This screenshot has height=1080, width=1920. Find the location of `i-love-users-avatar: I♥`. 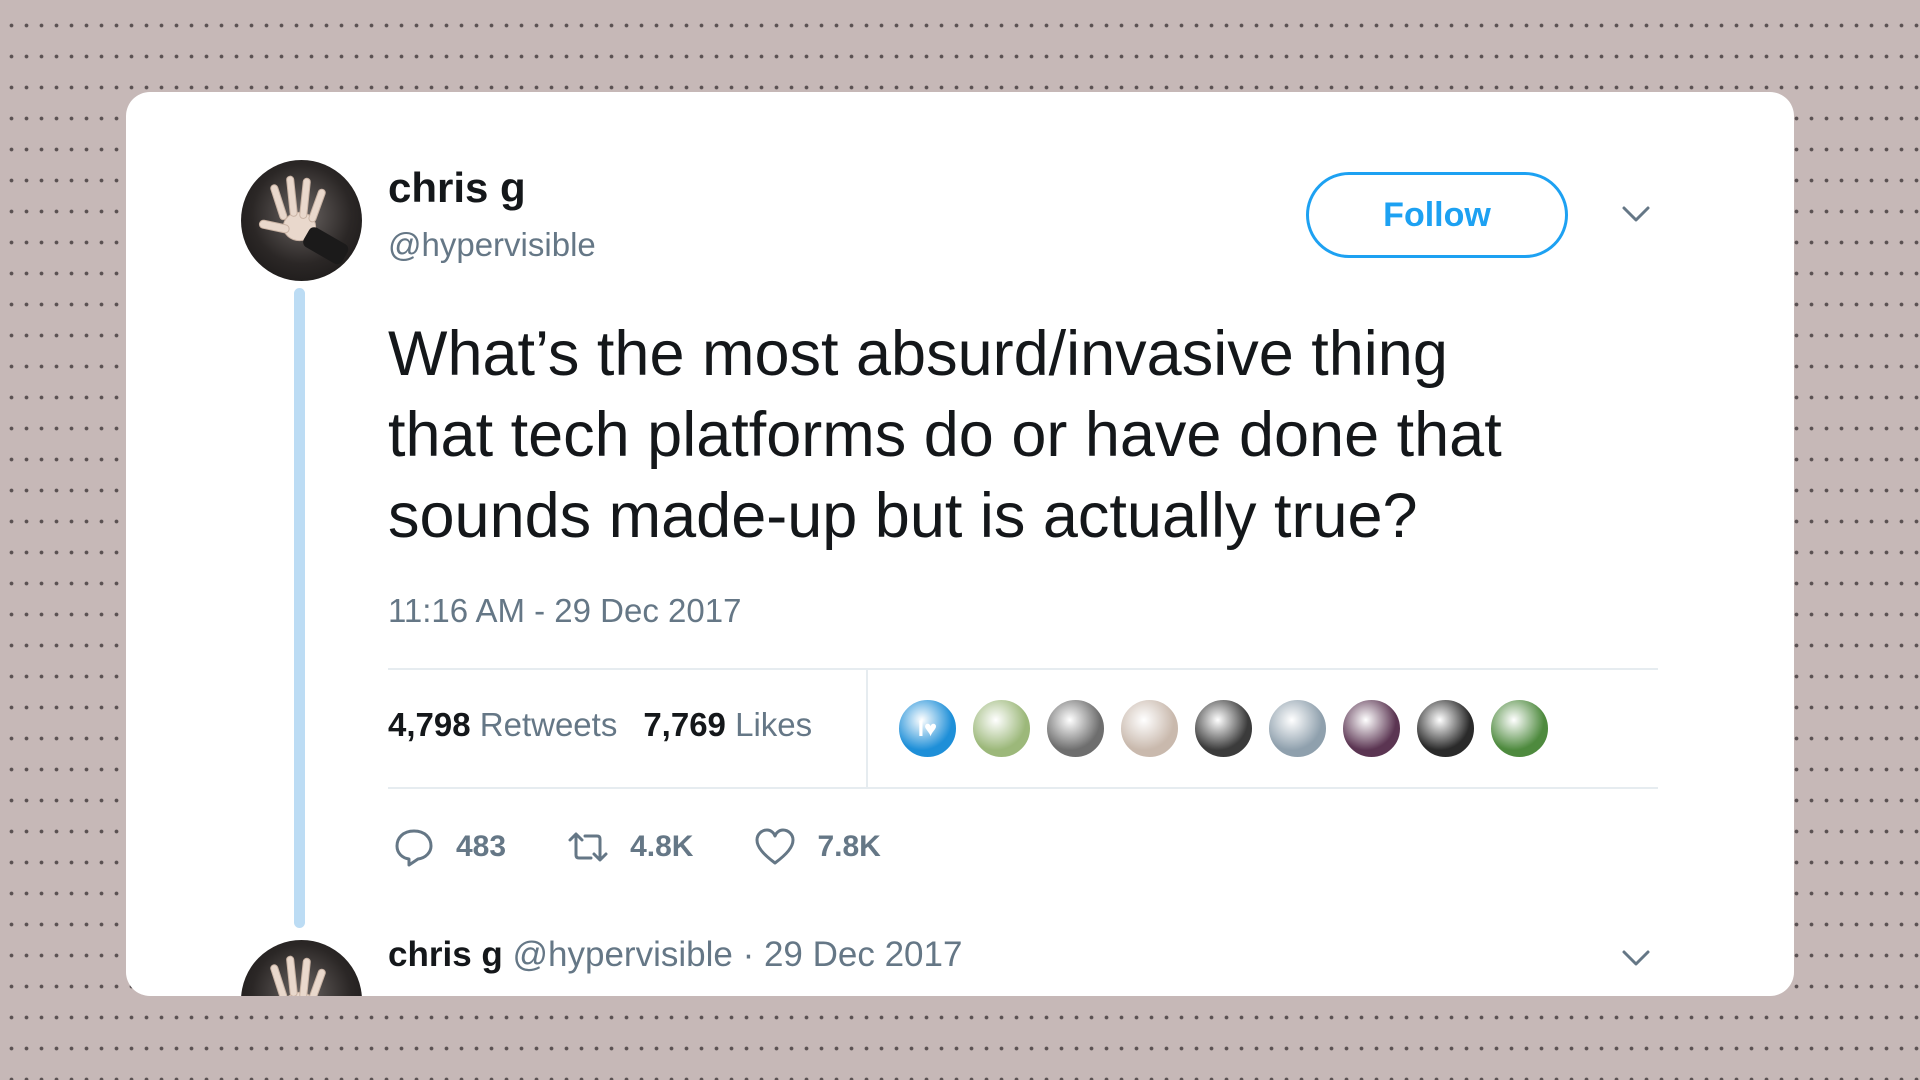

i-love-users-avatar: I♥ is located at coordinates (927, 728).